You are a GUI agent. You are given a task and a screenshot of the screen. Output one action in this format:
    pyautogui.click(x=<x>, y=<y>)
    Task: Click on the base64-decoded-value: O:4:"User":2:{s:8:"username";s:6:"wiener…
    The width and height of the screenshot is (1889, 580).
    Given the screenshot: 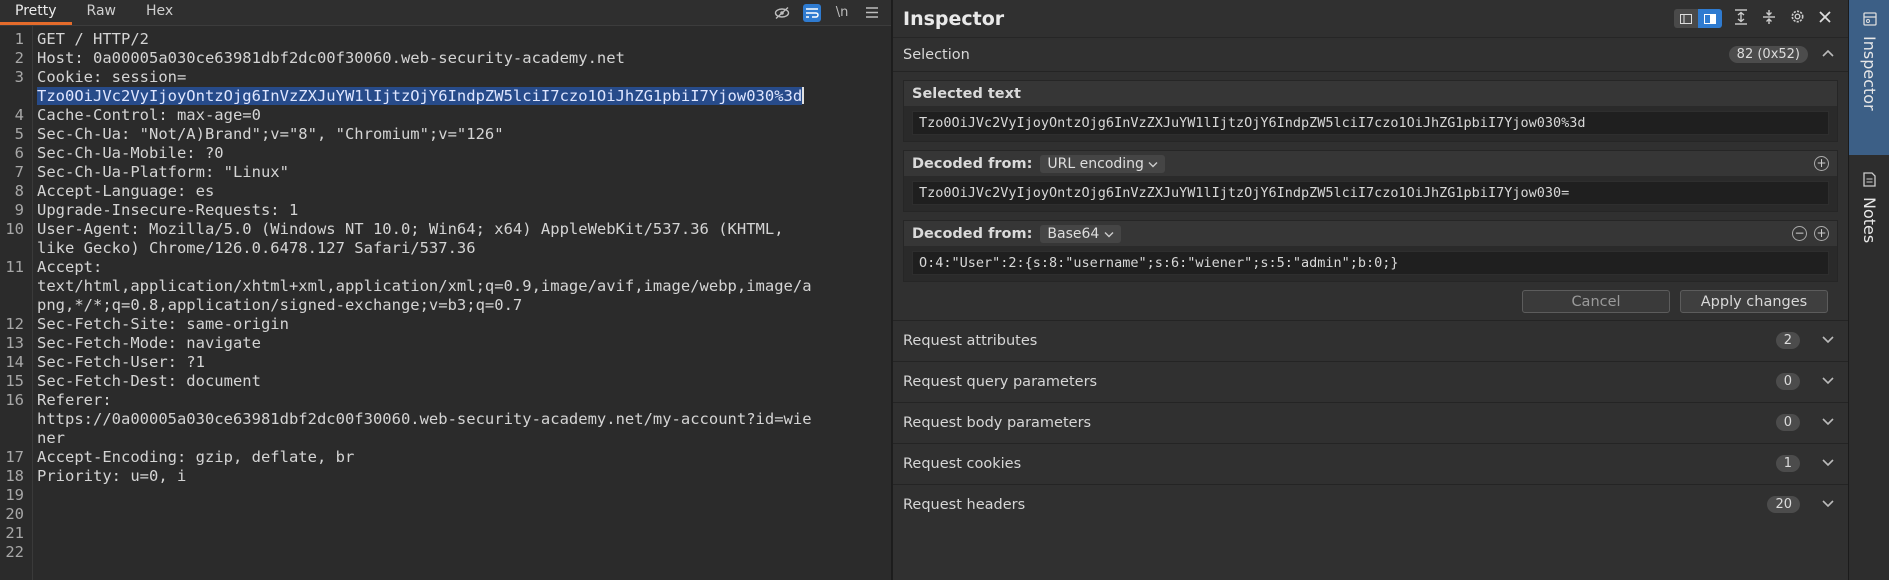 What is the action you would take?
    pyautogui.click(x=1370, y=263)
    